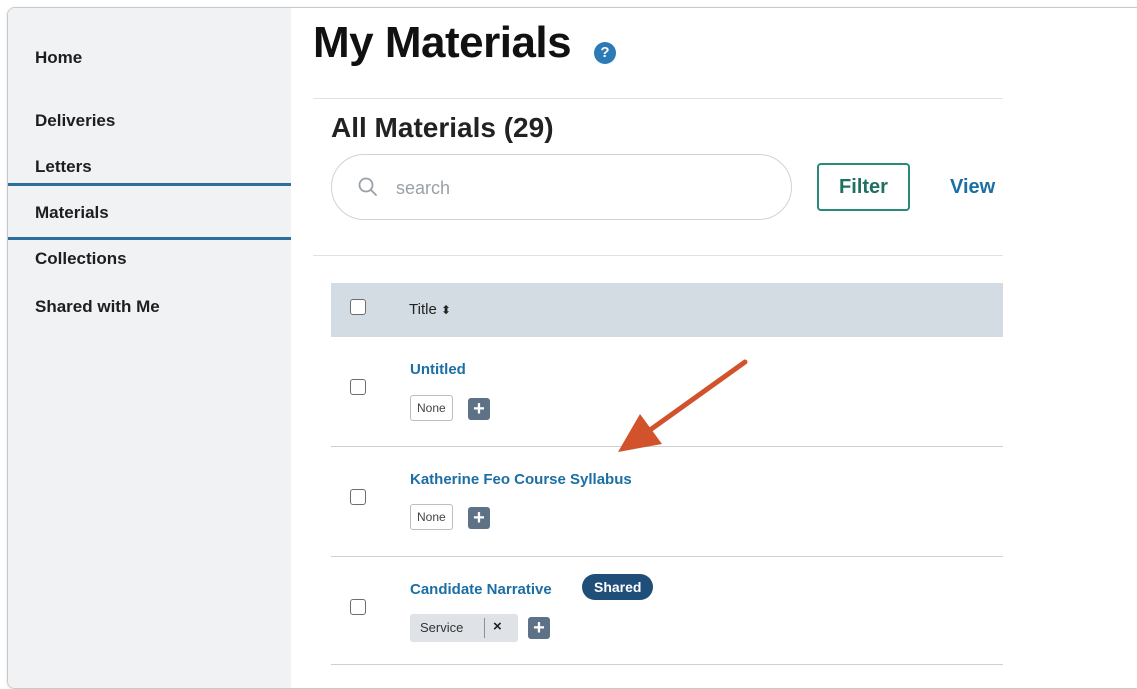 The image size is (1137, 689). What do you see at coordinates (521, 479) in the screenshot?
I see `material-title-link: Katherine Feo Course Syllabus` at bounding box center [521, 479].